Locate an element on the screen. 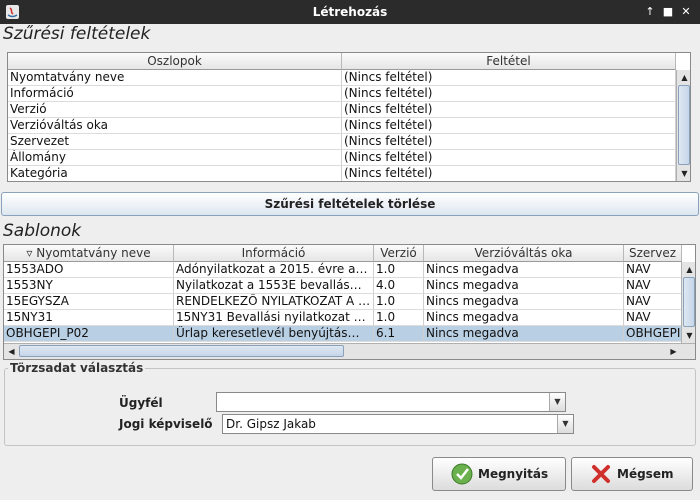 The image size is (700, 500). template-org-cell: OBHGEPI is located at coordinates (653, 334).